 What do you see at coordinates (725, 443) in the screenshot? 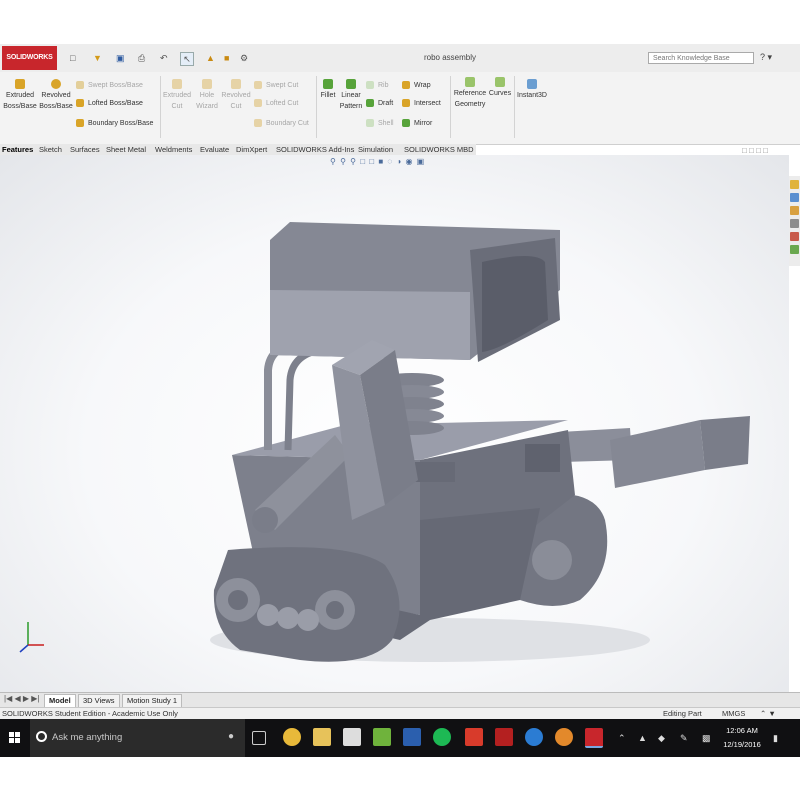
I see `right-claw-tip` at bounding box center [725, 443].